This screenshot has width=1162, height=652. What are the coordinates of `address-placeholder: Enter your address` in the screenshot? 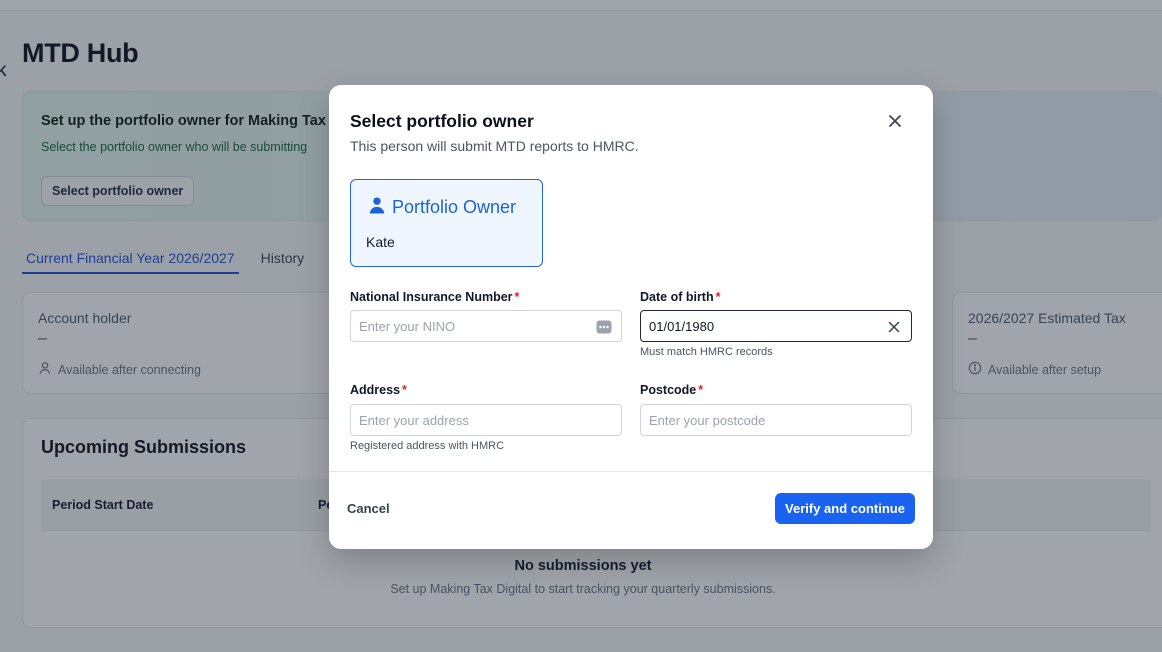 It's located at (414, 420).